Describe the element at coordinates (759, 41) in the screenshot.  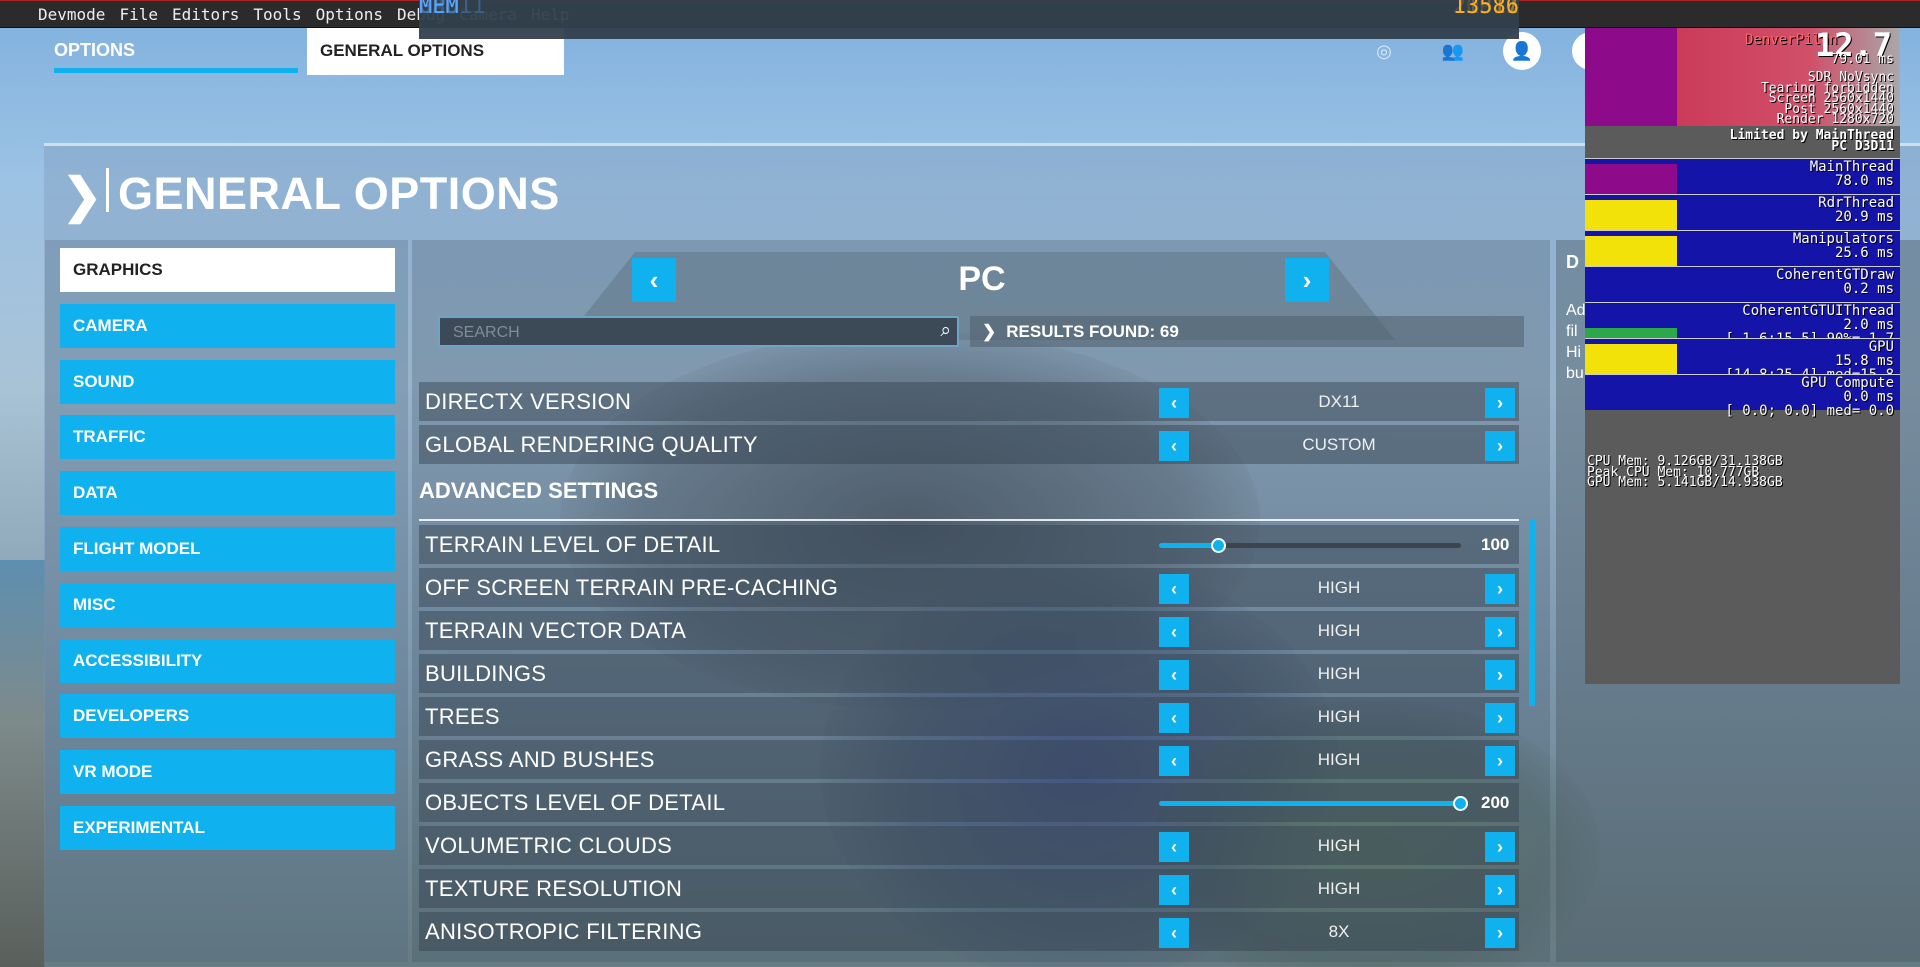
I see `devmode-stats: DEM 9.1 RAM 20675 D3D11 13.1 GPU 17 MEM 13586` at that location.